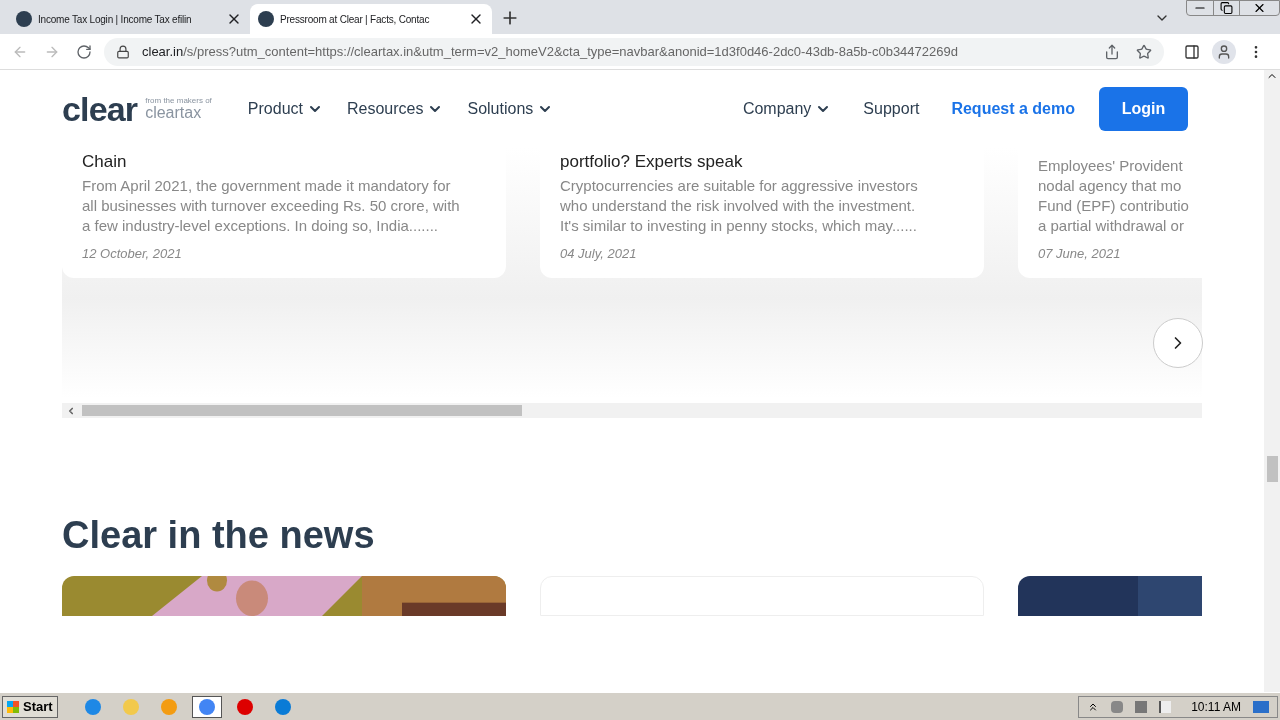  What do you see at coordinates (599, 254) in the screenshot?
I see `article-date: 04 July, 2021` at bounding box center [599, 254].